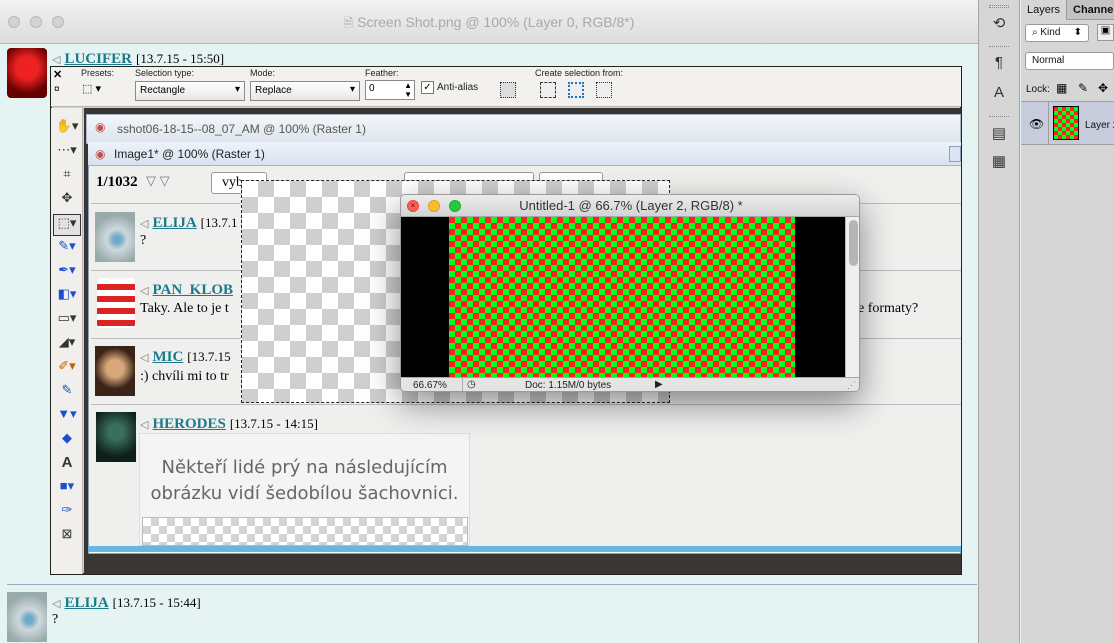 Image resolution: width=1114 pixels, height=643 pixels. I want to click on presets-dropdown: ⬚ ▾, so click(97, 90).